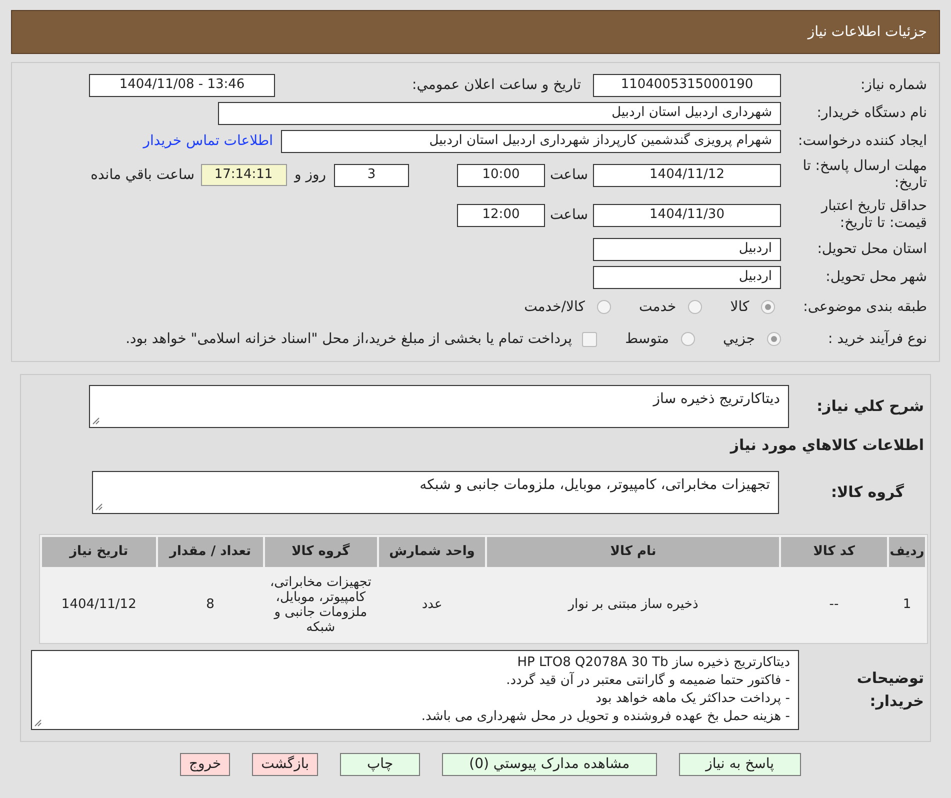 The width and height of the screenshot is (951, 798). What do you see at coordinates (739, 339) in the screenshot?
I see `field-label: جزيي` at bounding box center [739, 339].